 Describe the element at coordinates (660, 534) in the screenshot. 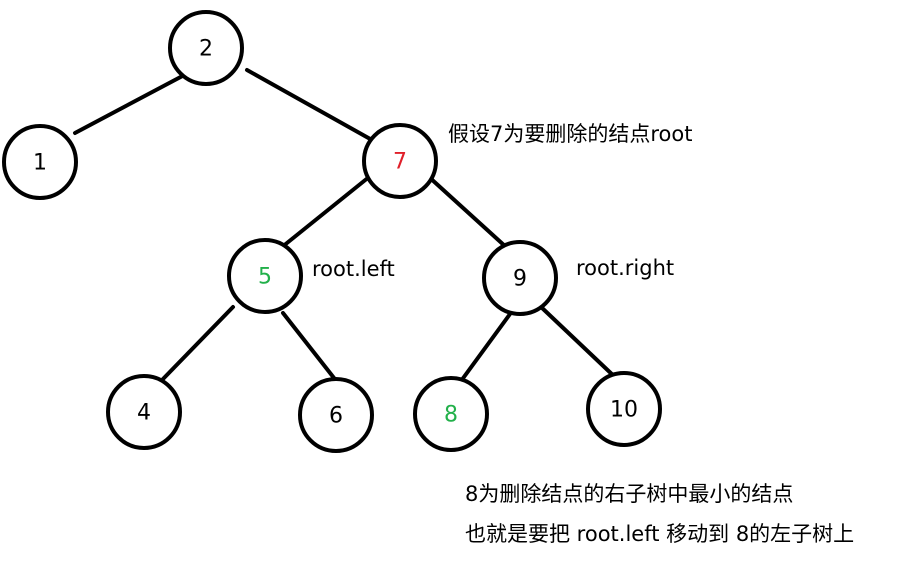

I see `annotation-note-line2: 也就是要把 root.left 移动到 8的左子树上` at that location.